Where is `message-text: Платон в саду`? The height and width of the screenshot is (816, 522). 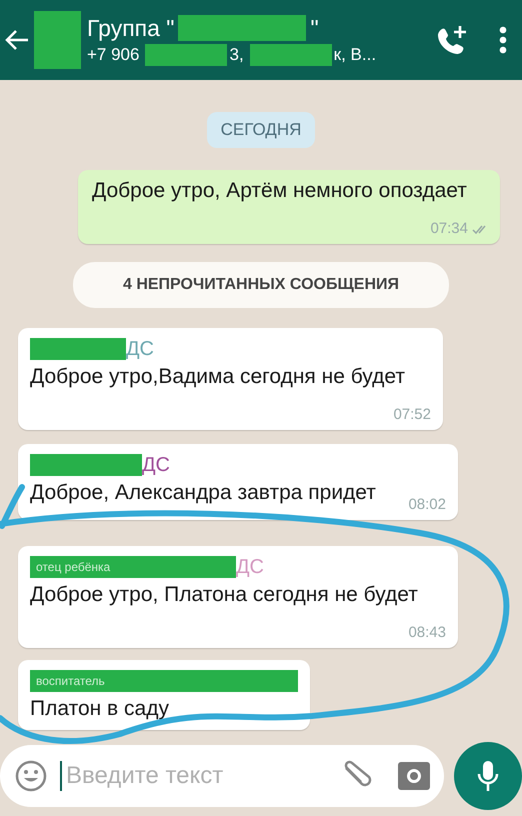
message-text: Платон в саду is located at coordinates (99, 708).